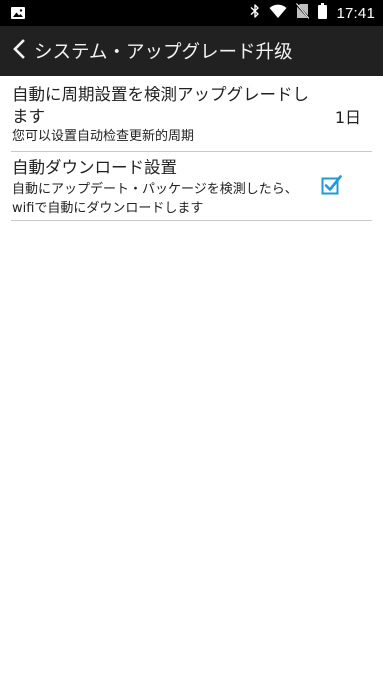 This screenshot has height=680, width=383. What do you see at coordinates (103, 136) in the screenshot?
I see `auto-check-period-summary: 您可以设置自动检查更新的周期` at bounding box center [103, 136].